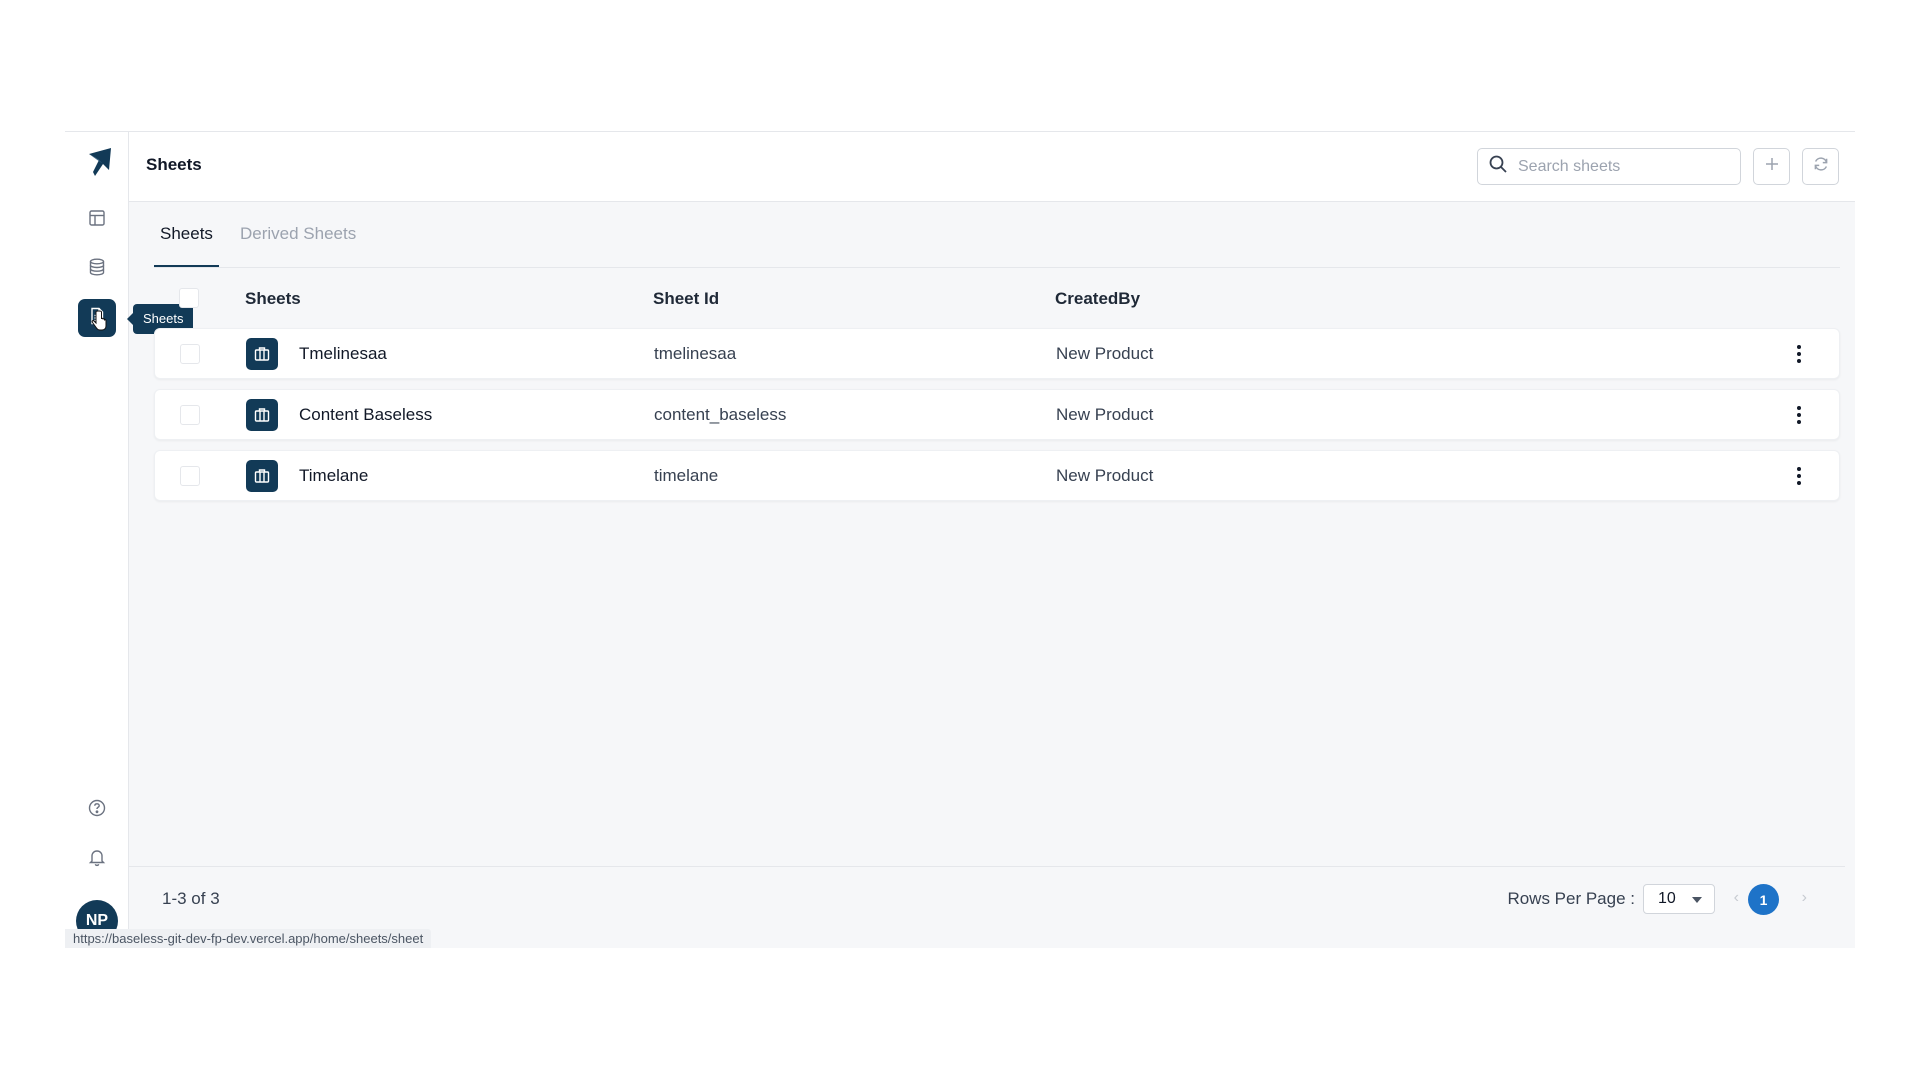 This screenshot has height=1080, width=1920. What do you see at coordinates (343, 354) in the screenshot?
I see `sheet-name: Tmelinesaa` at bounding box center [343, 354].